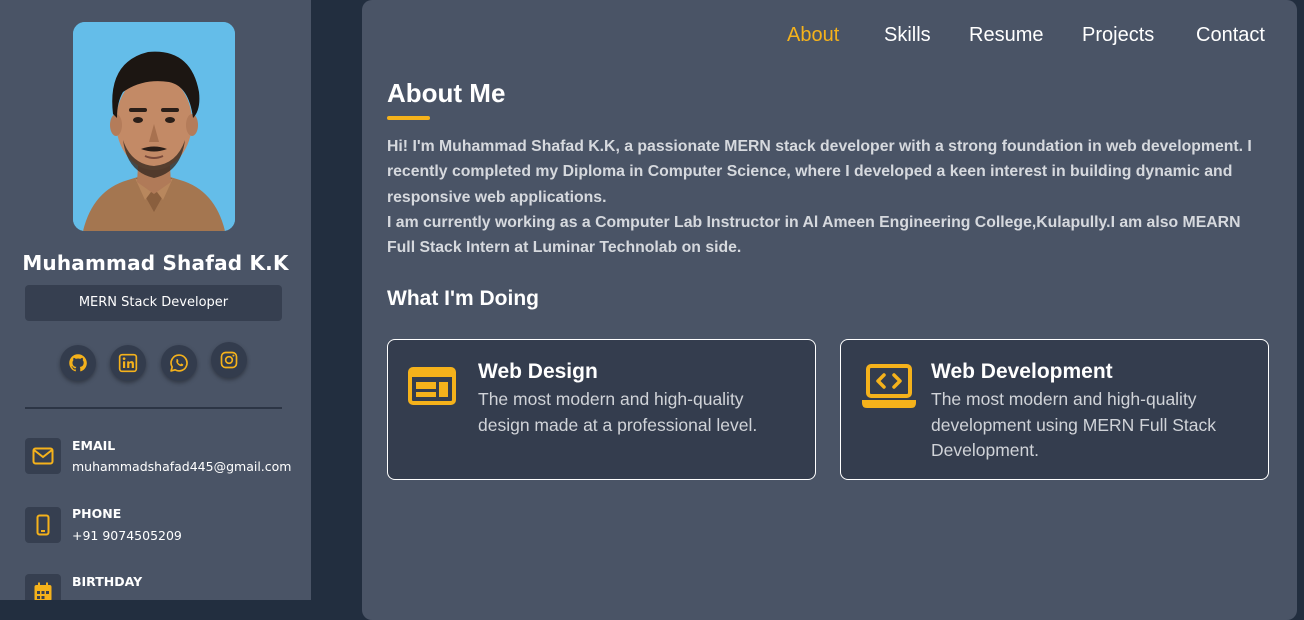  What do you see at coordinates (1230, 35) in the screenshot?
I see `nav-contact: Contact` at bounding box center [1230, 35].